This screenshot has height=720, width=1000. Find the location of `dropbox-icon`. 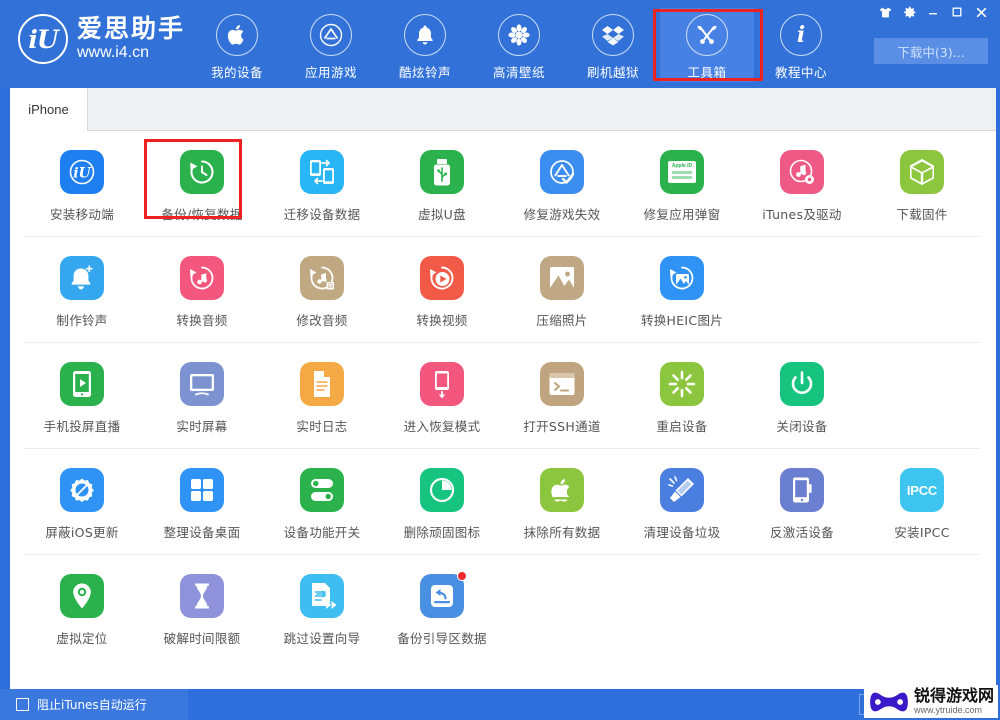

dropbox-icon is located at coordinates (613, 35).